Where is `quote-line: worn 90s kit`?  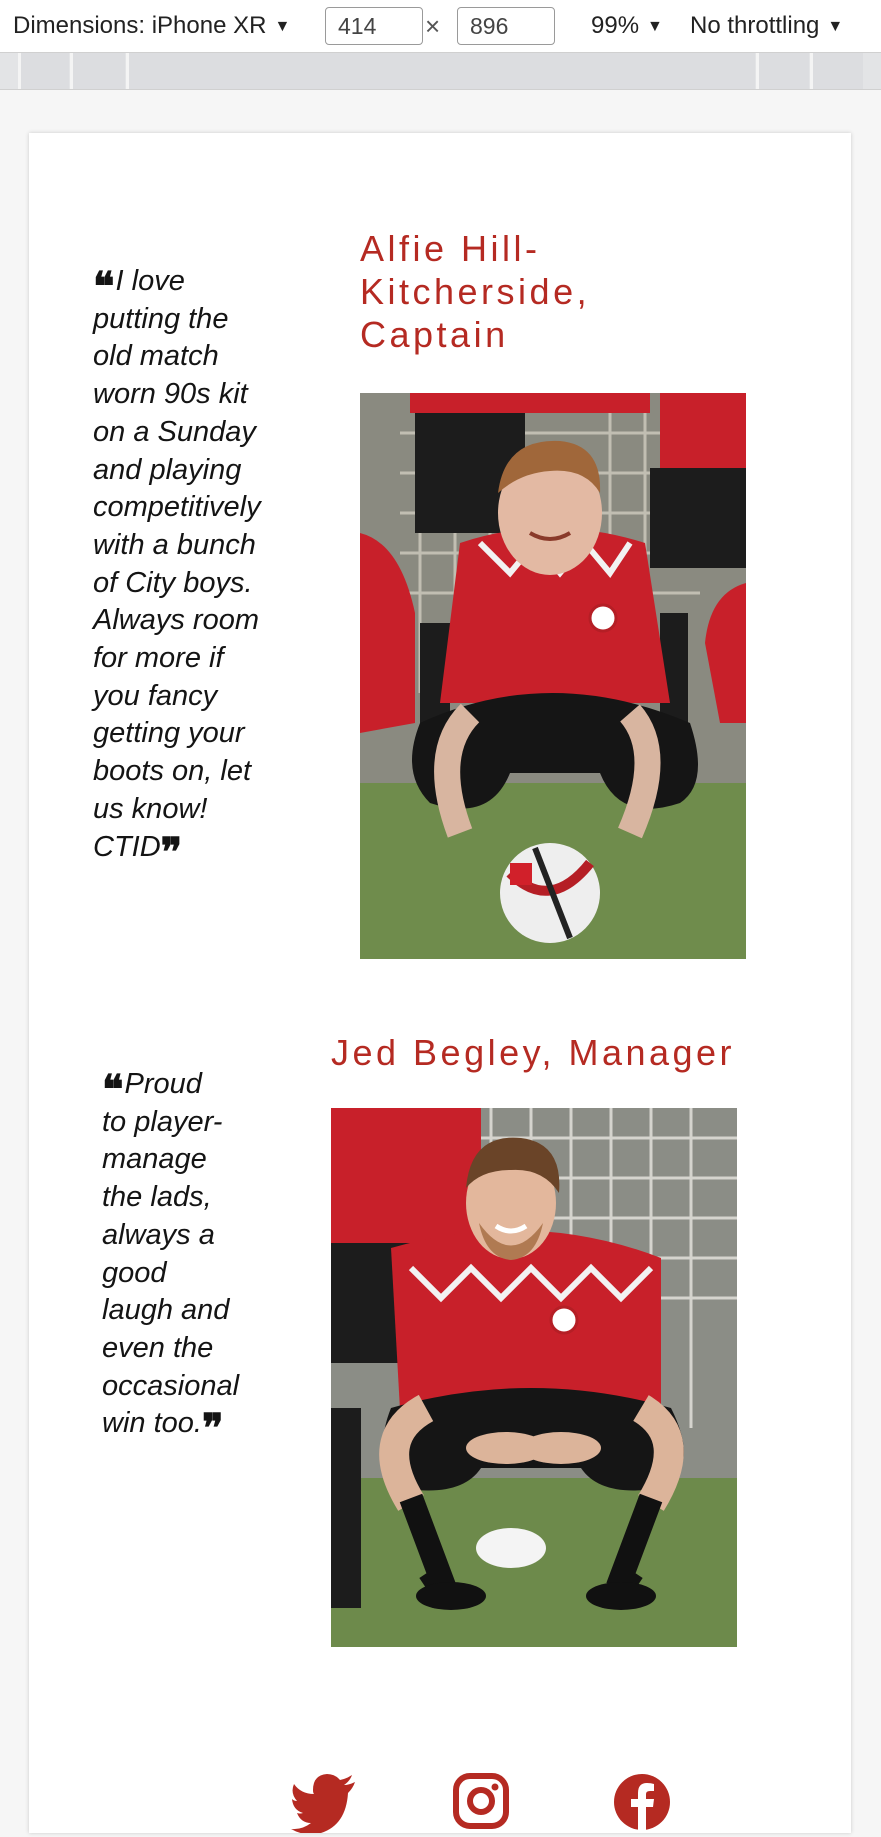
quote-line: worn 90s kit is located at coordinates (170, 394).